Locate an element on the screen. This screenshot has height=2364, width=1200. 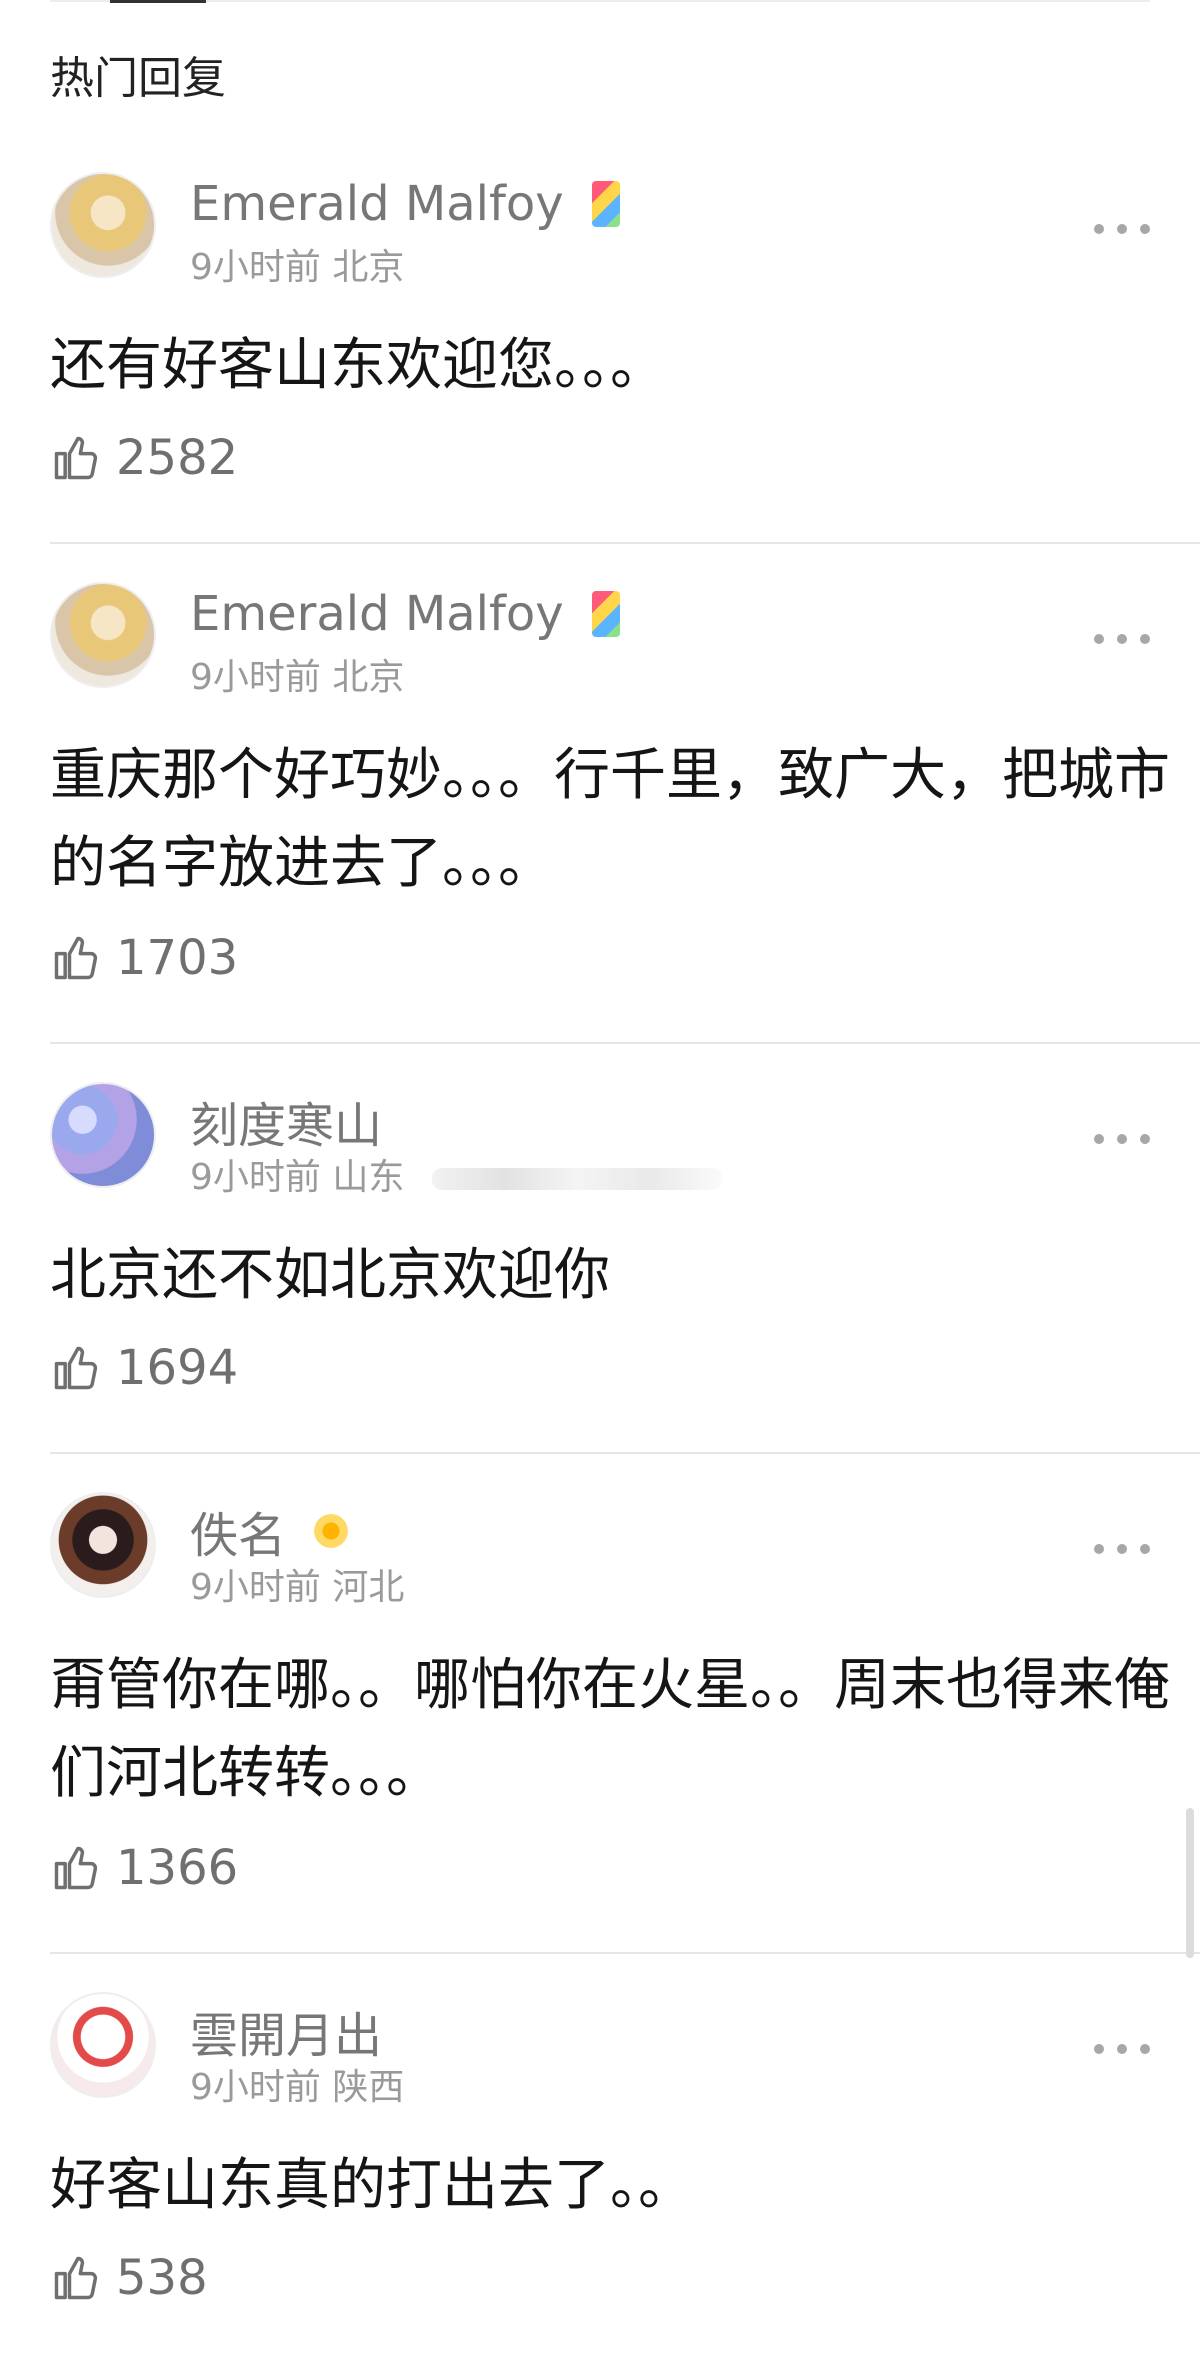
comment-location: 河北 is located at coordinates (368, 1587).